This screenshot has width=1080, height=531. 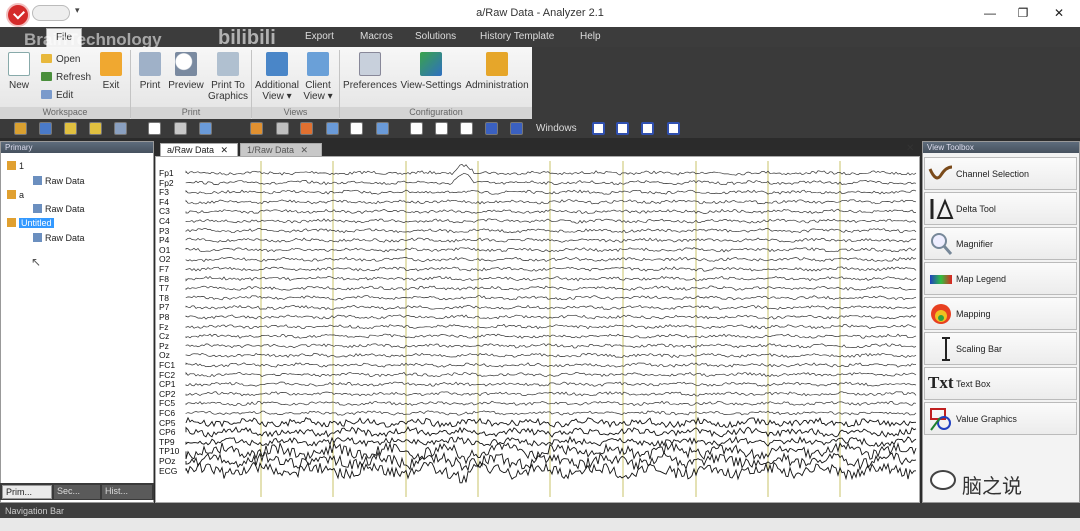 I want to click on zoom-in-icon, so click(x=70, y=128).